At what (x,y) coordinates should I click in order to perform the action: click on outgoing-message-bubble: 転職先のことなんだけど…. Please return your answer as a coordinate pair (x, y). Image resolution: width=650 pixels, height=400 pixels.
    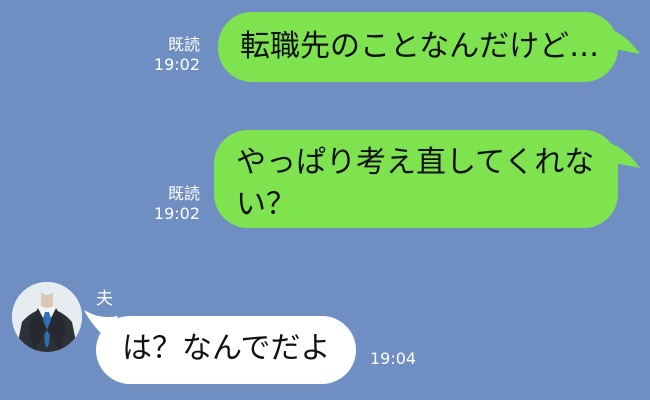
    Looking at the image, I should click on (418, 47).